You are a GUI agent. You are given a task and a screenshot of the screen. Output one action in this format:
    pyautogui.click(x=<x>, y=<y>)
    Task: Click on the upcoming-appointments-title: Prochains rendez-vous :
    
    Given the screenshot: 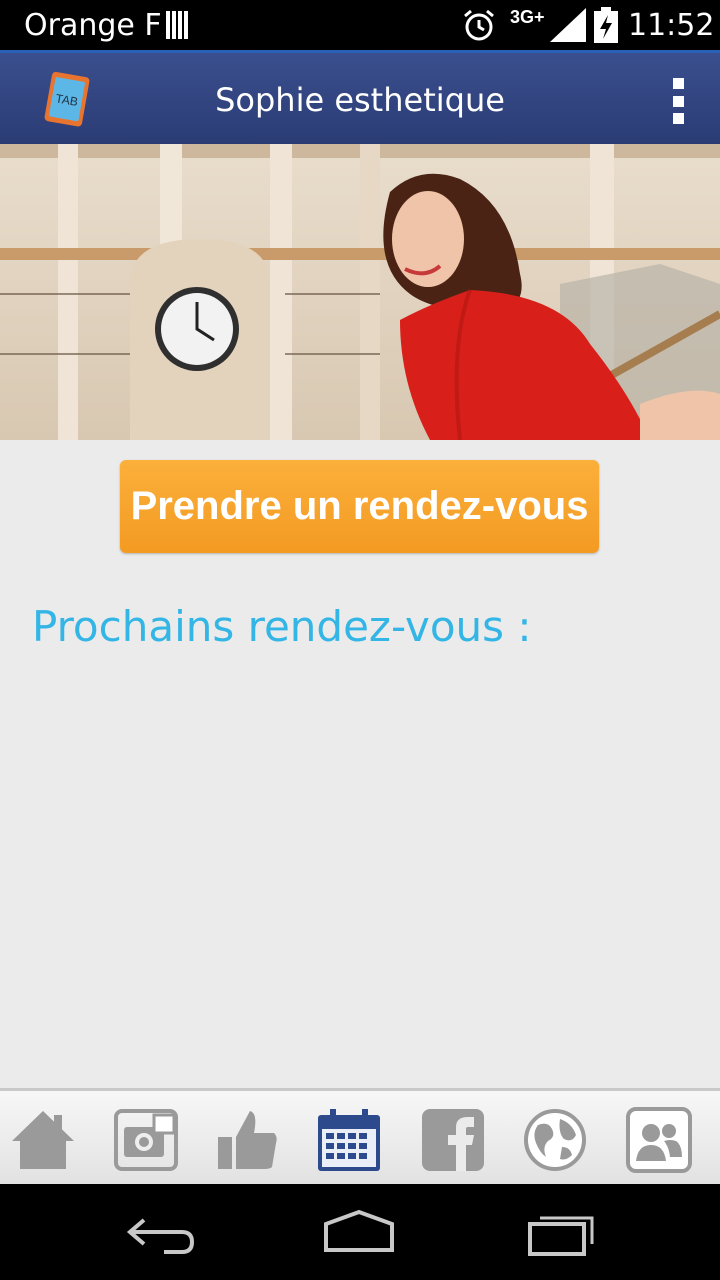 What is the action you would take?
    pyautogui.click(x=282, y=626)
    